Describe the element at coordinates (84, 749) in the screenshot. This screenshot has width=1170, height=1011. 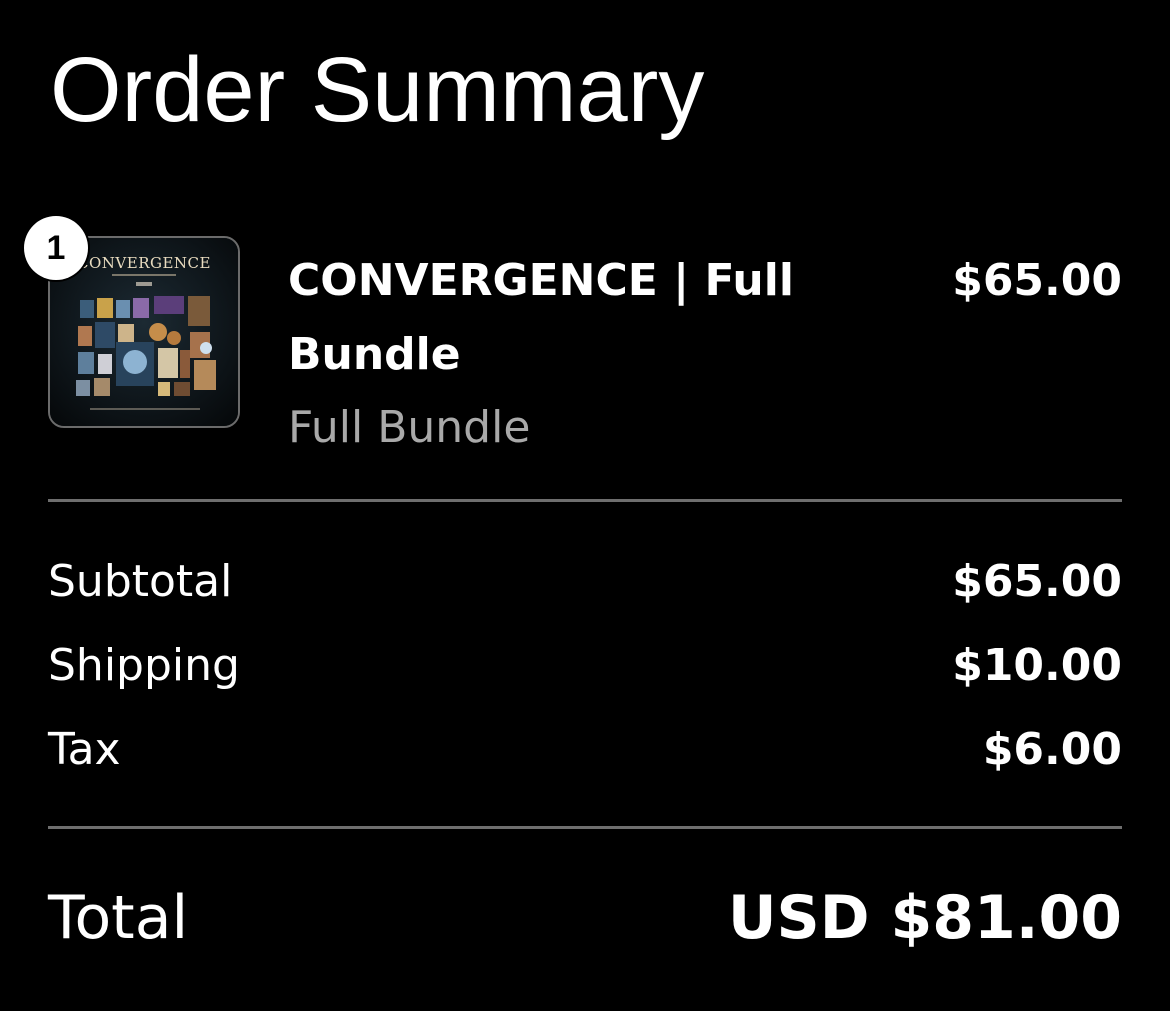
I see `tax-label: Tax` at that location.